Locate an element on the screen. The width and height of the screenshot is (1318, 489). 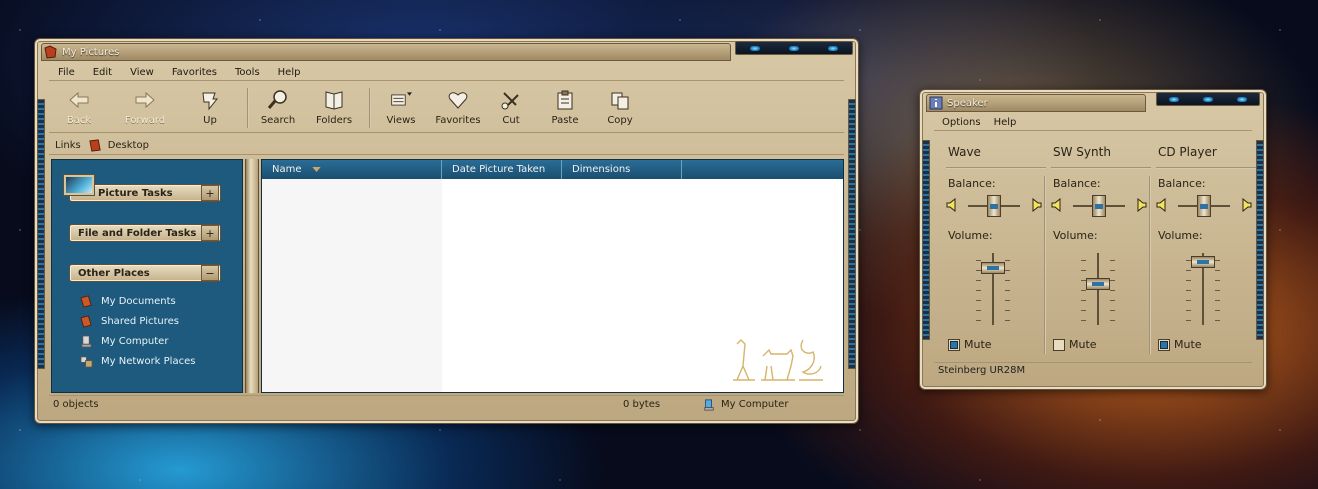
status-location: My Computer is located at coordinates (755, 404).